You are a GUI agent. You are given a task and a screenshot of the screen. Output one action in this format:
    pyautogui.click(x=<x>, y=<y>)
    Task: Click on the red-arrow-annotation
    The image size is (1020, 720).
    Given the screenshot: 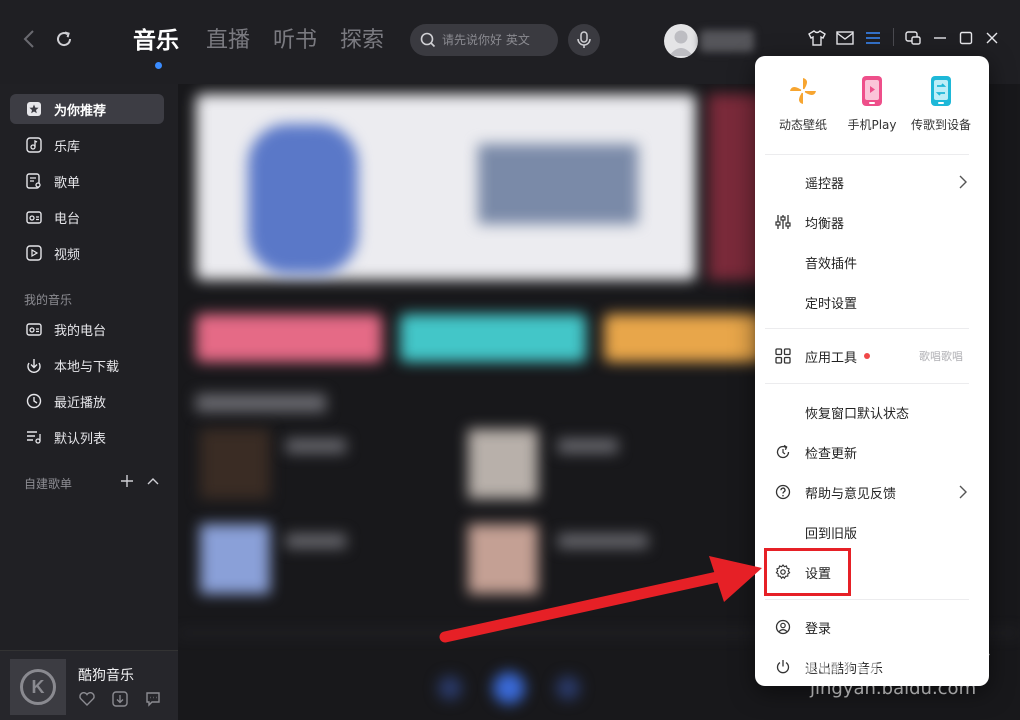 What is the action you would take?
    pyautogui.click(x=600, y=599)
    